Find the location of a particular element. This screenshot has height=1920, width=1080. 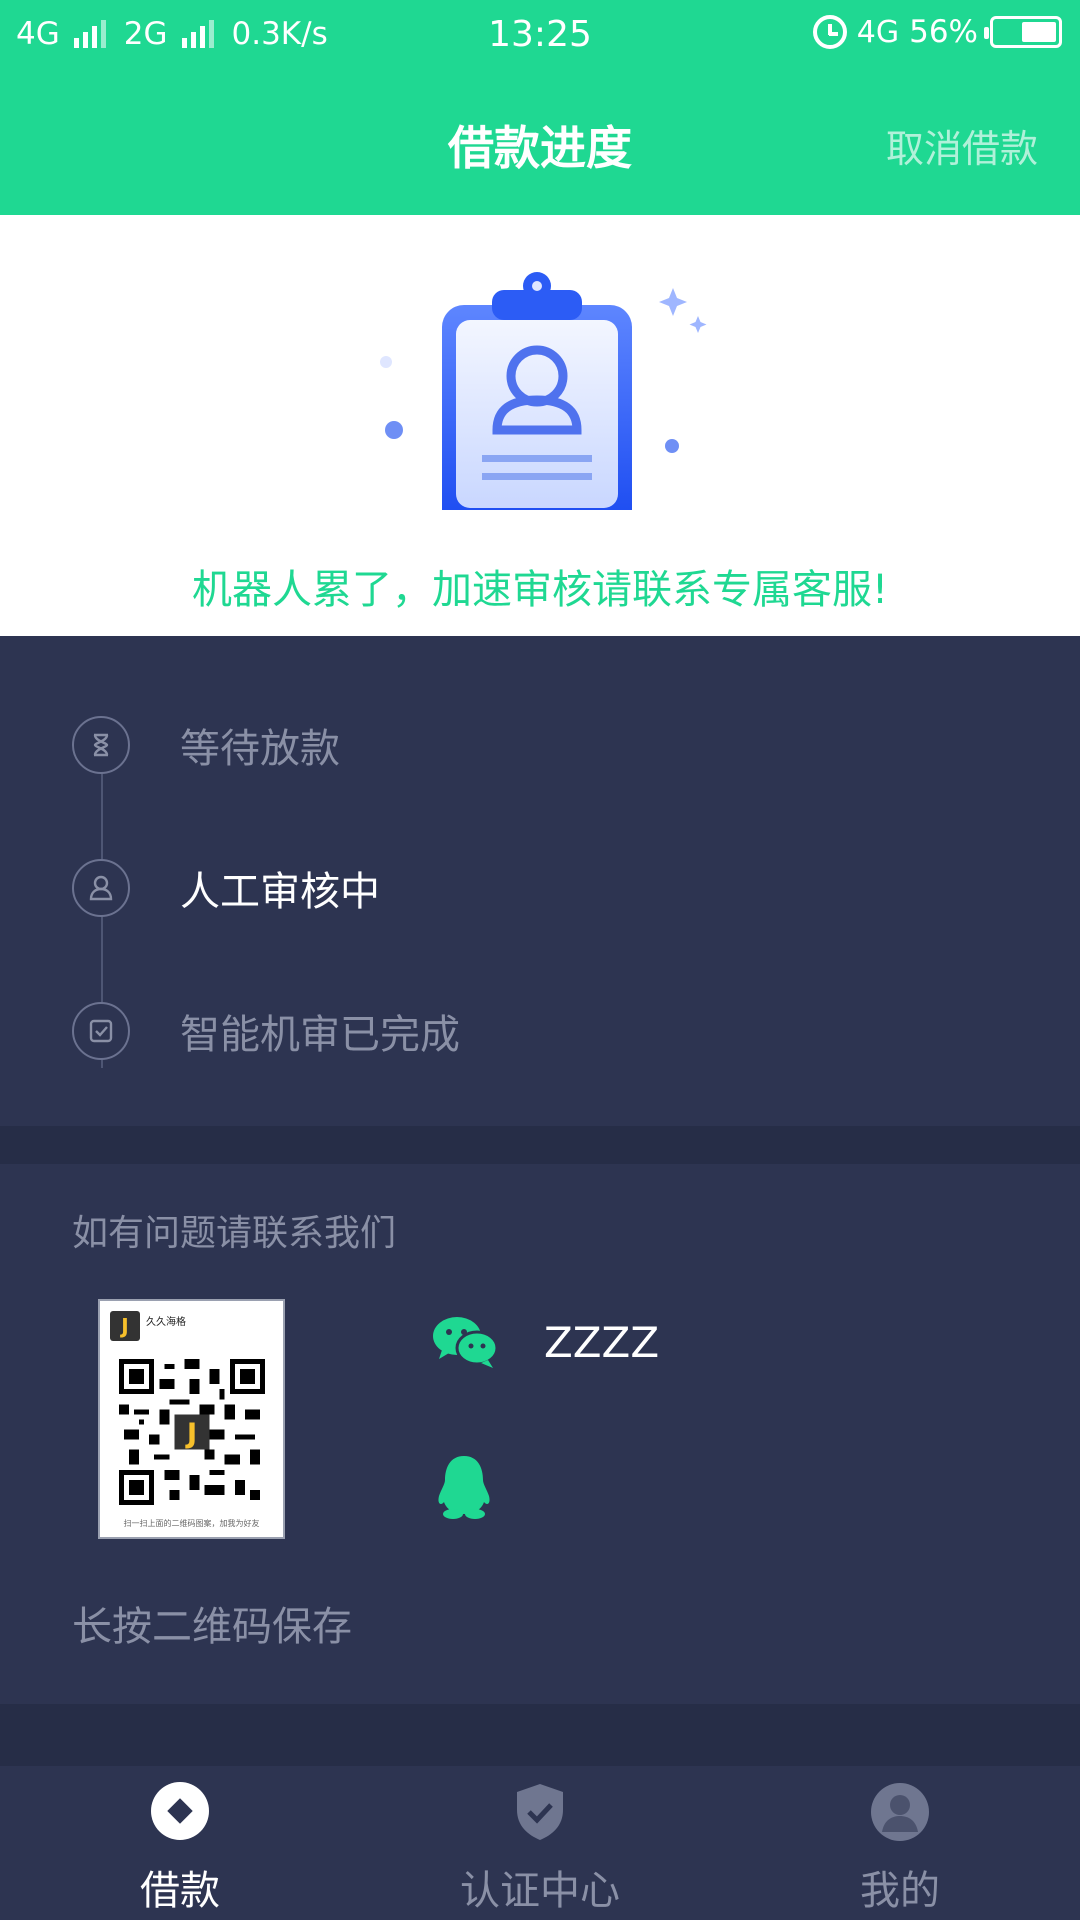

loan-icon is located at coordinates (180, 1811).